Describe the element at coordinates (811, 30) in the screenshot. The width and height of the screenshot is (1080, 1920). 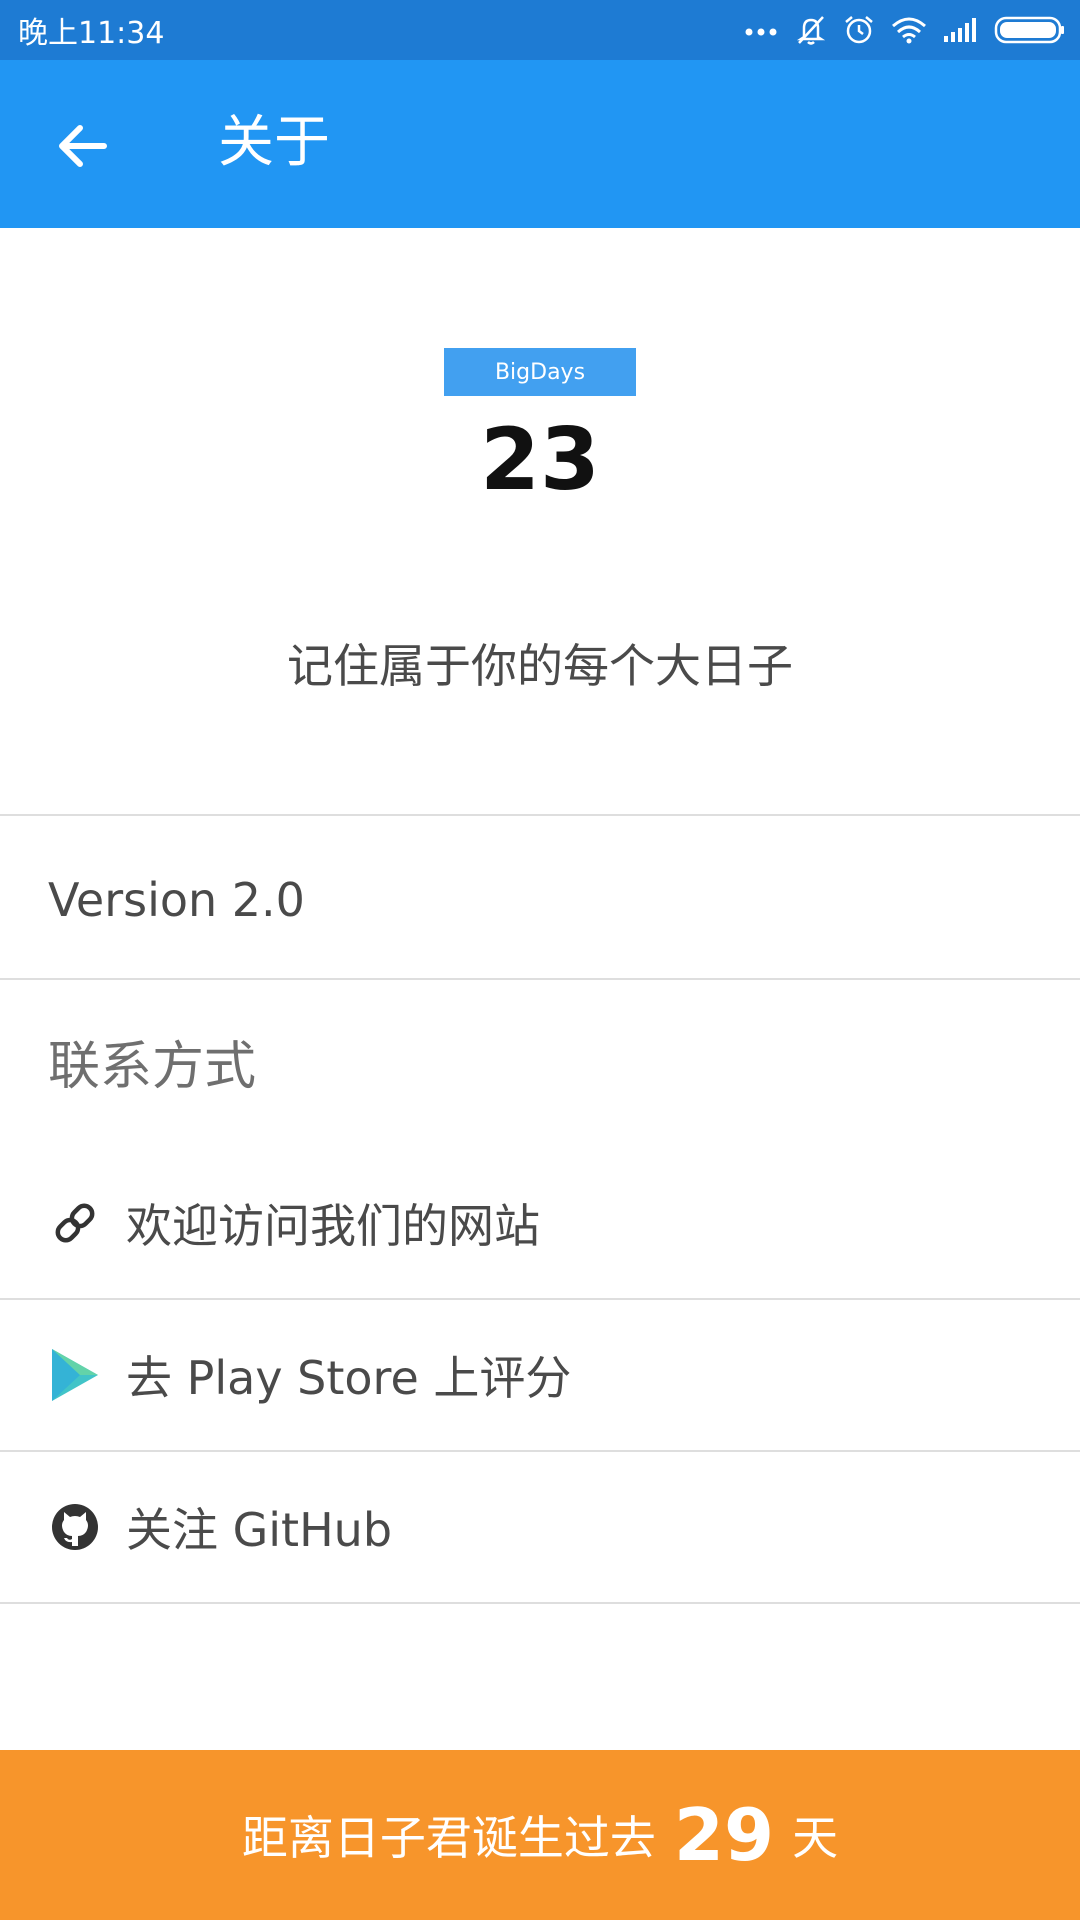
I see `mute-icon` at that location.